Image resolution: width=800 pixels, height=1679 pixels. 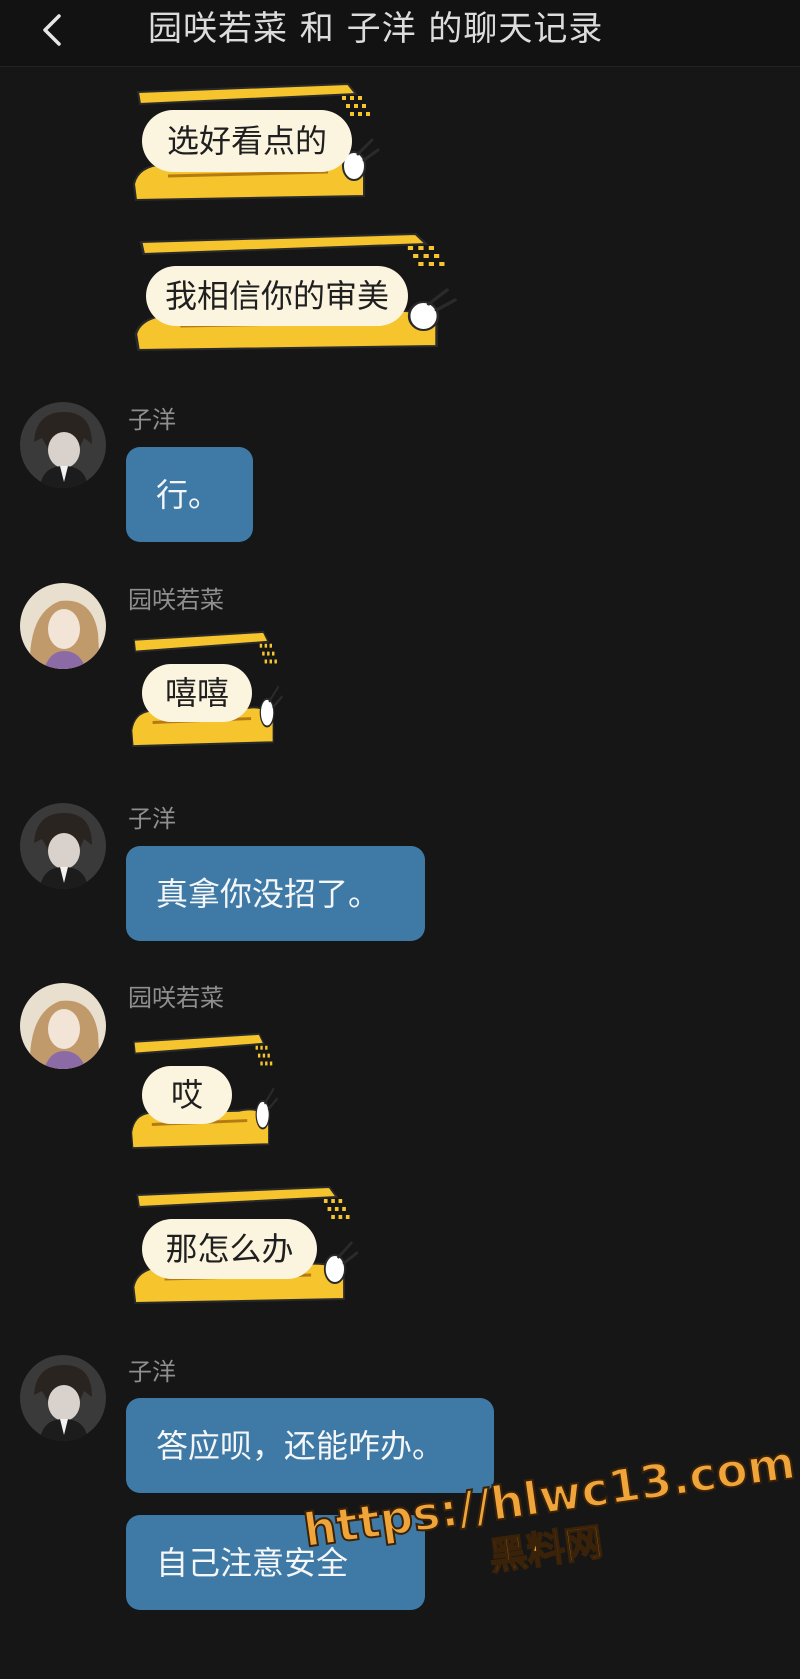 I want to click on sticker-message: 那怎么办, so click(x=247, y=1248).